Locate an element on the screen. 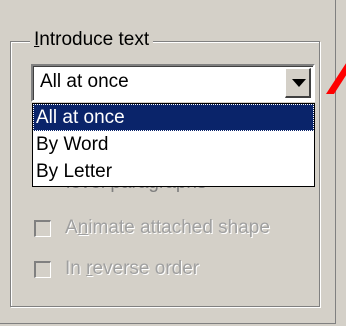 Image resolution: width=346 pixels, height=326 pixels. animate-shape-accel: n is located at coordinates (83, 227).